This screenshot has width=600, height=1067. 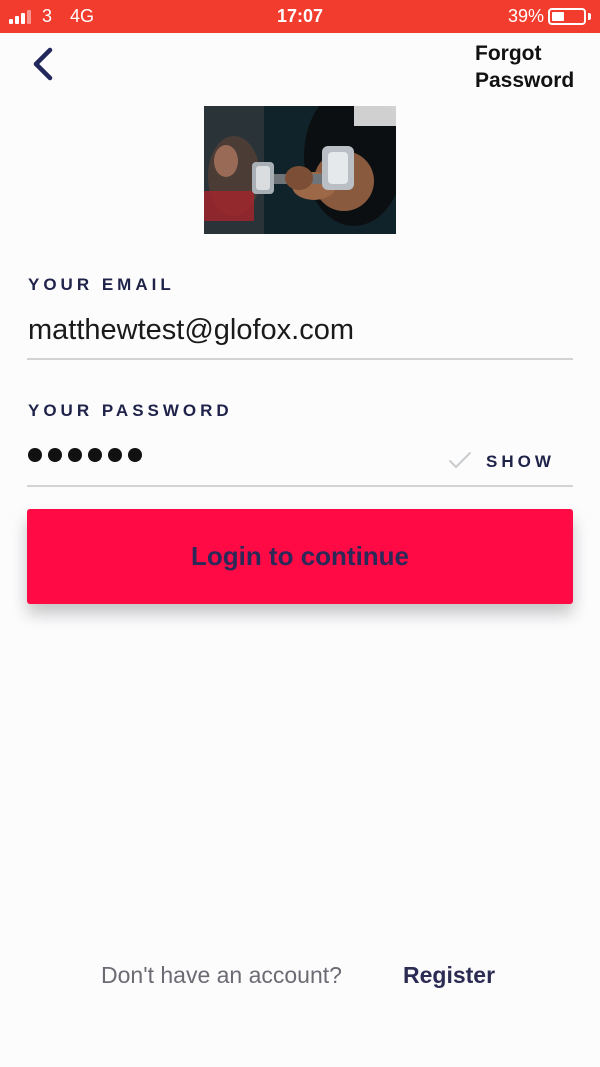 I want to click on gym-dumbbell-photo, so click(x=300, y=170).